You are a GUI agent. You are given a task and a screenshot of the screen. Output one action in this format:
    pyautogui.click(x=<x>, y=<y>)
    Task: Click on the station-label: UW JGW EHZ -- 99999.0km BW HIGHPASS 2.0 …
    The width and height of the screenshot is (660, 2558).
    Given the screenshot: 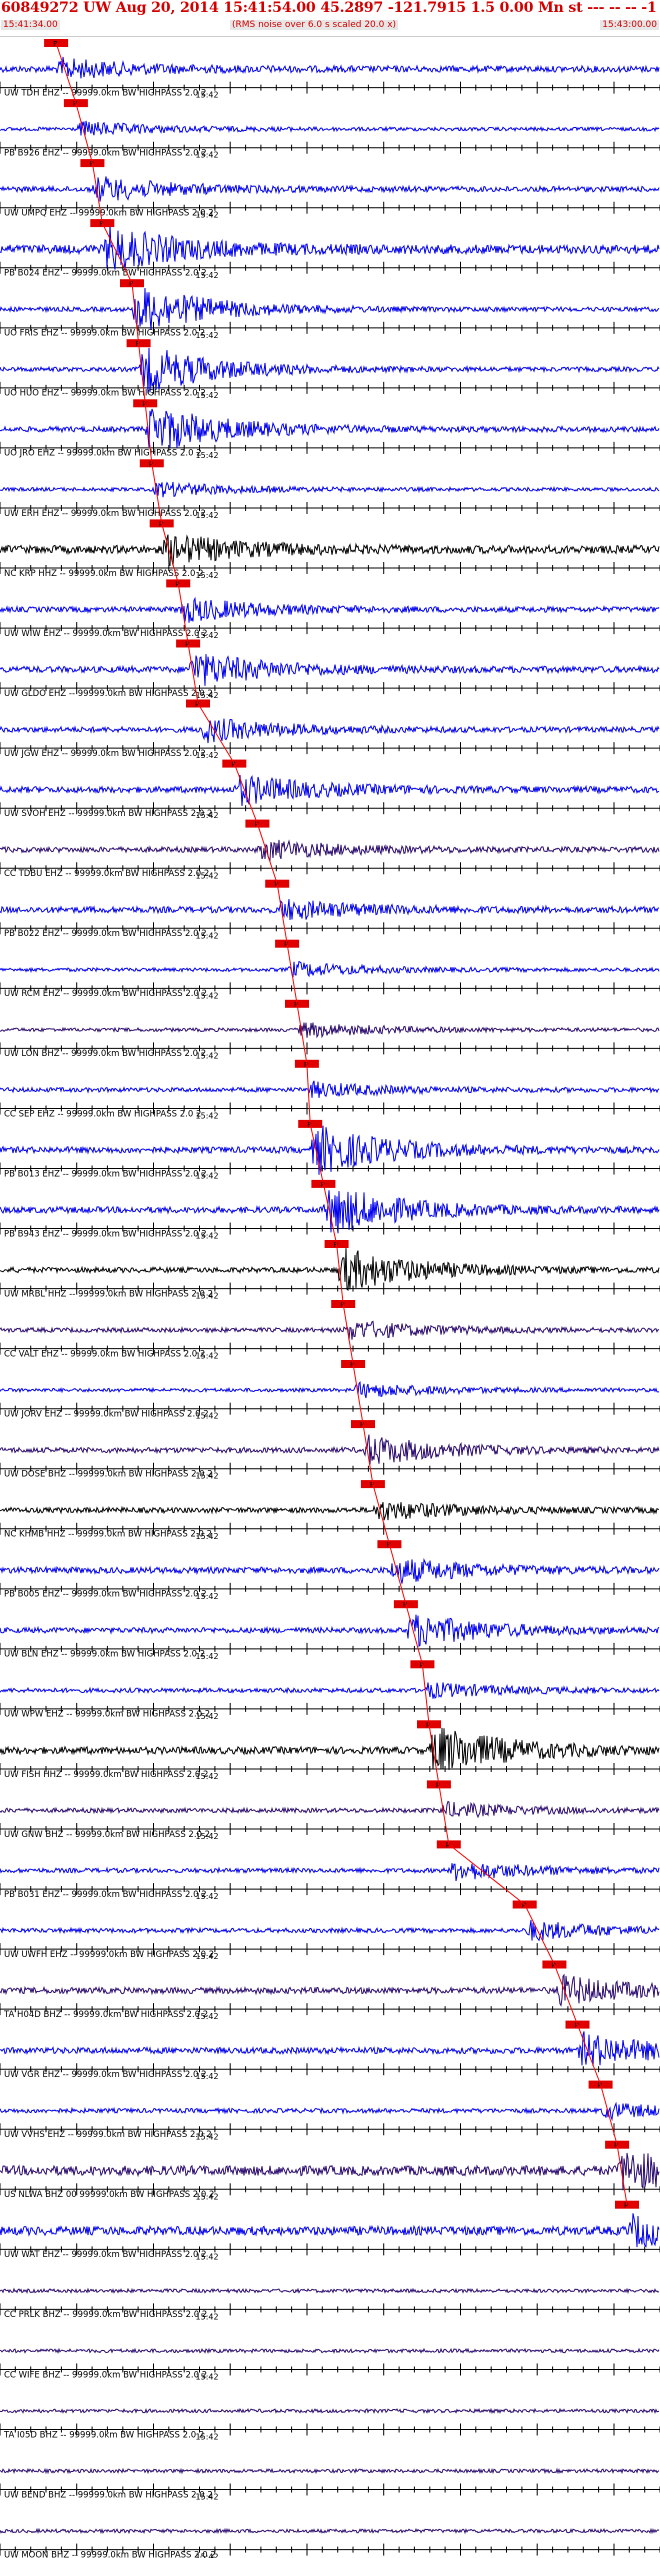 What is the action you would take?
    pyautogui.click(x=105, y=754)
    